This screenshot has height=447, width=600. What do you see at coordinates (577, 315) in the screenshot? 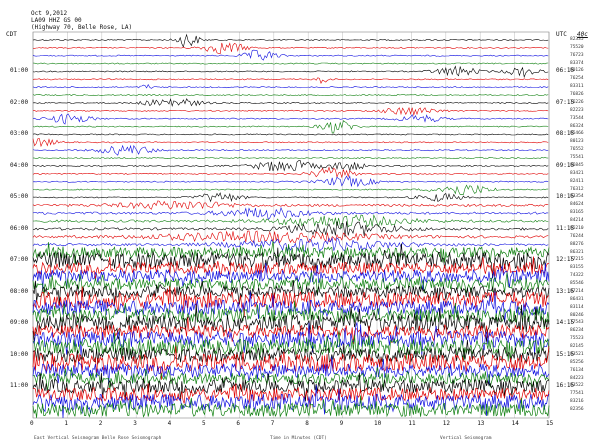
I see `trace-count-label: 80246` at bounding box center [577, 315].